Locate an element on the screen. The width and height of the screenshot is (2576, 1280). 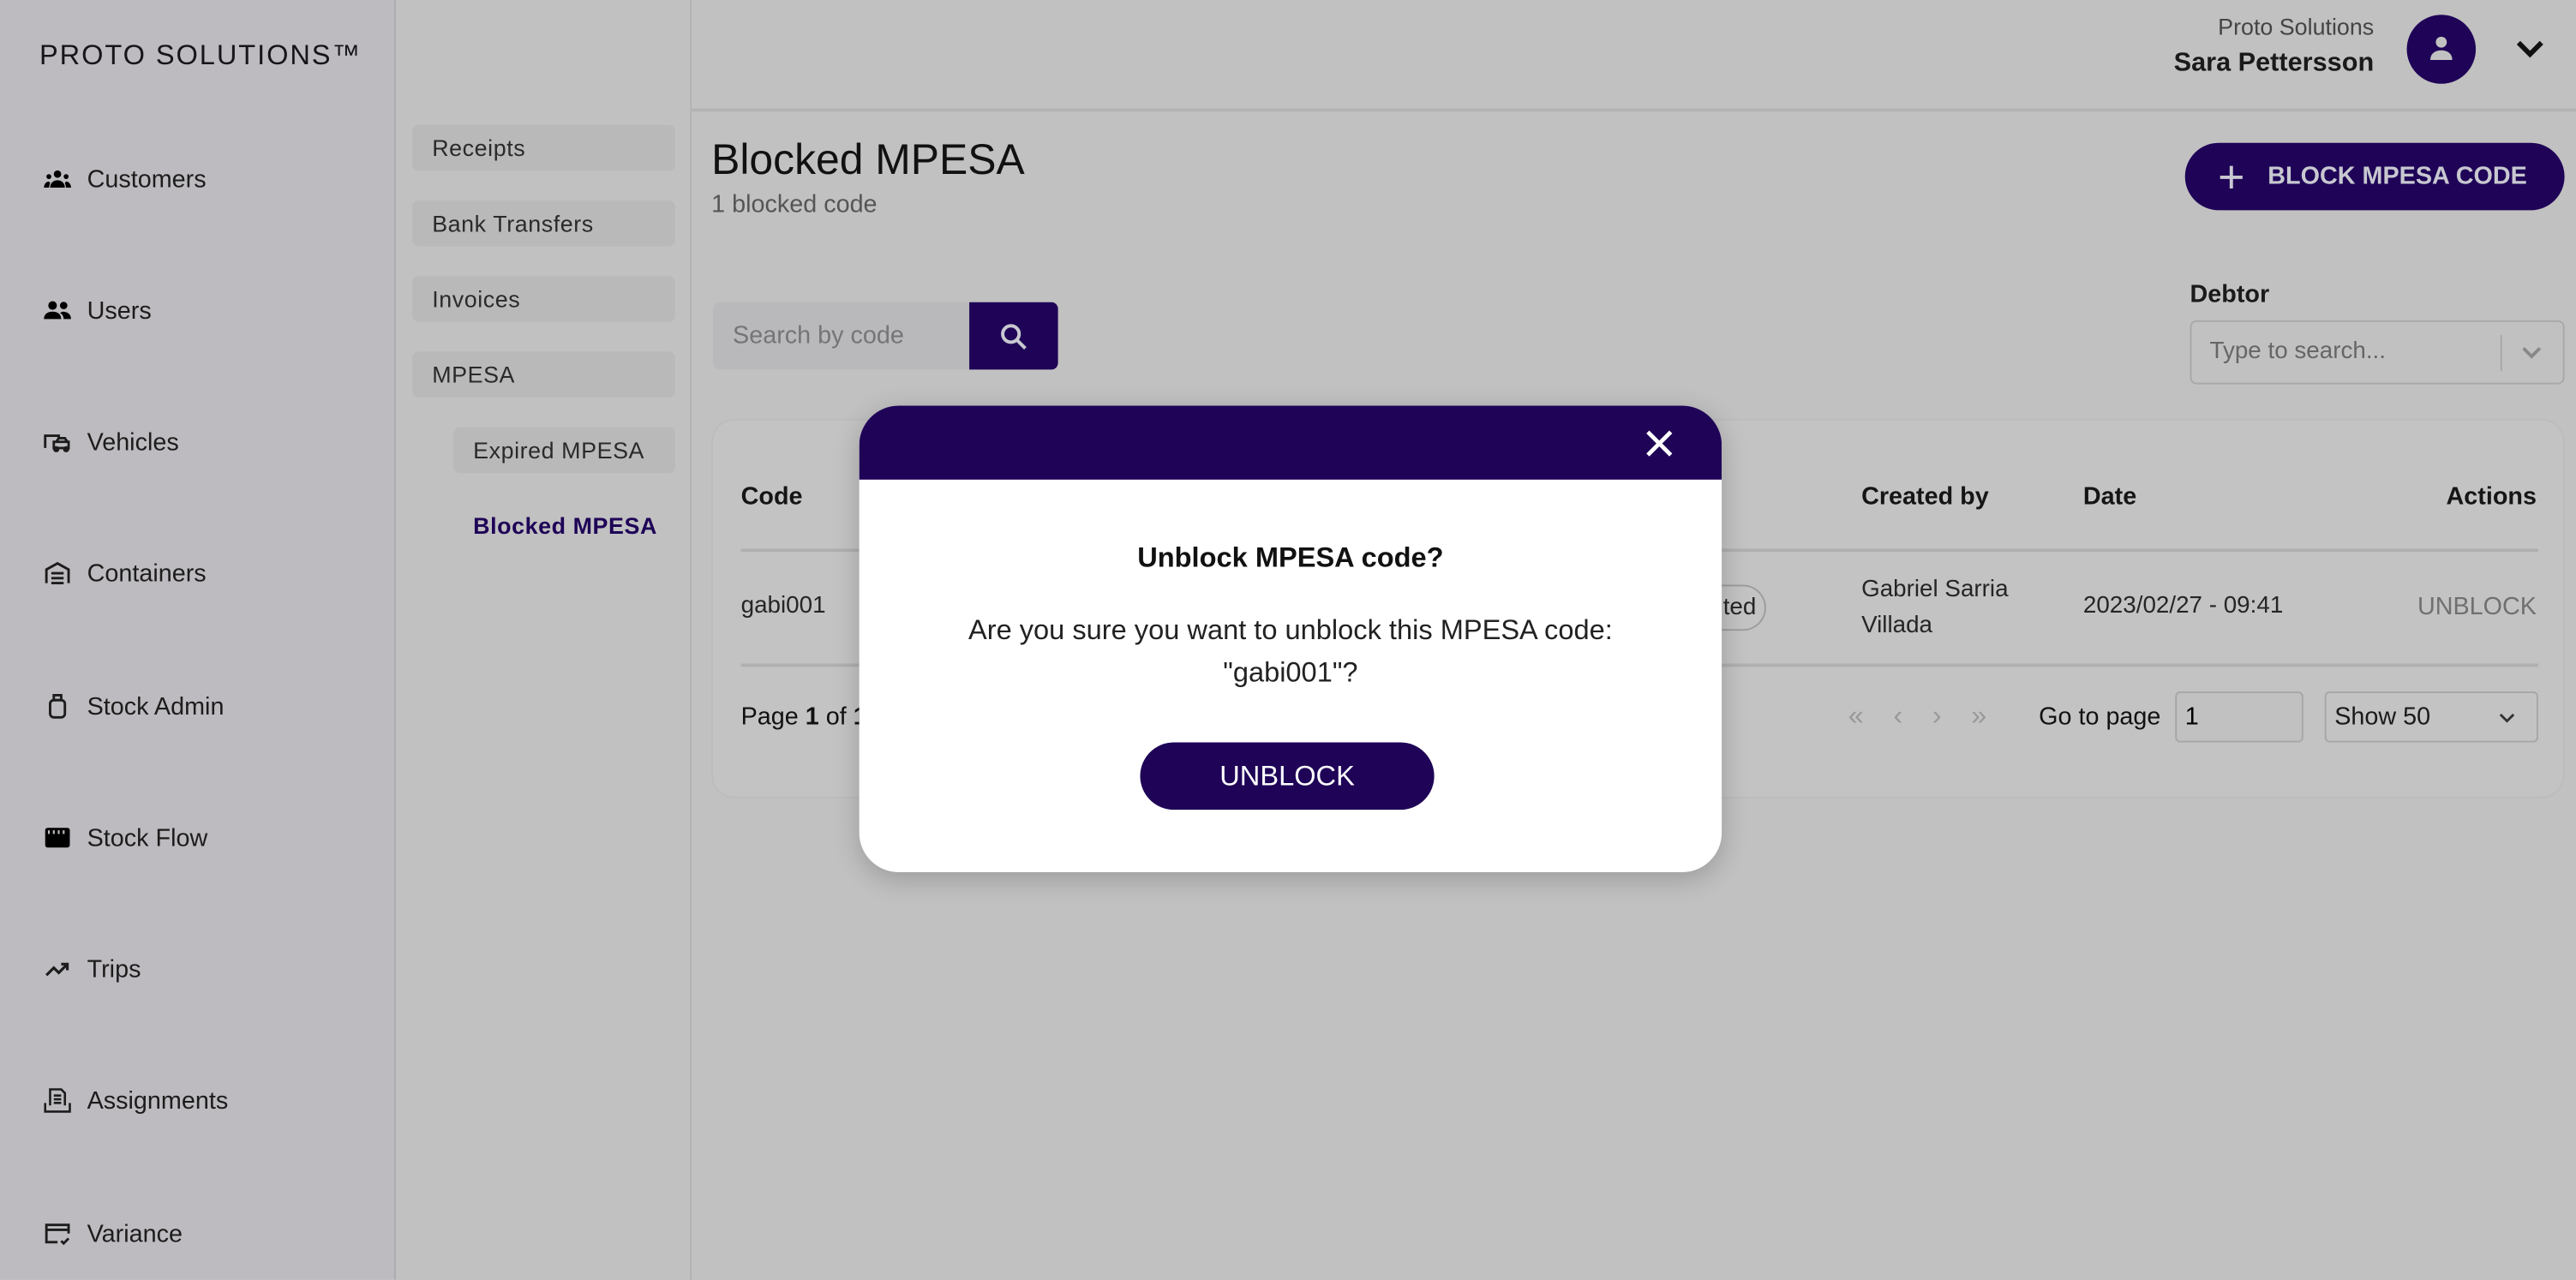
last-page-icon: » is located at coordinates (1978, 716).